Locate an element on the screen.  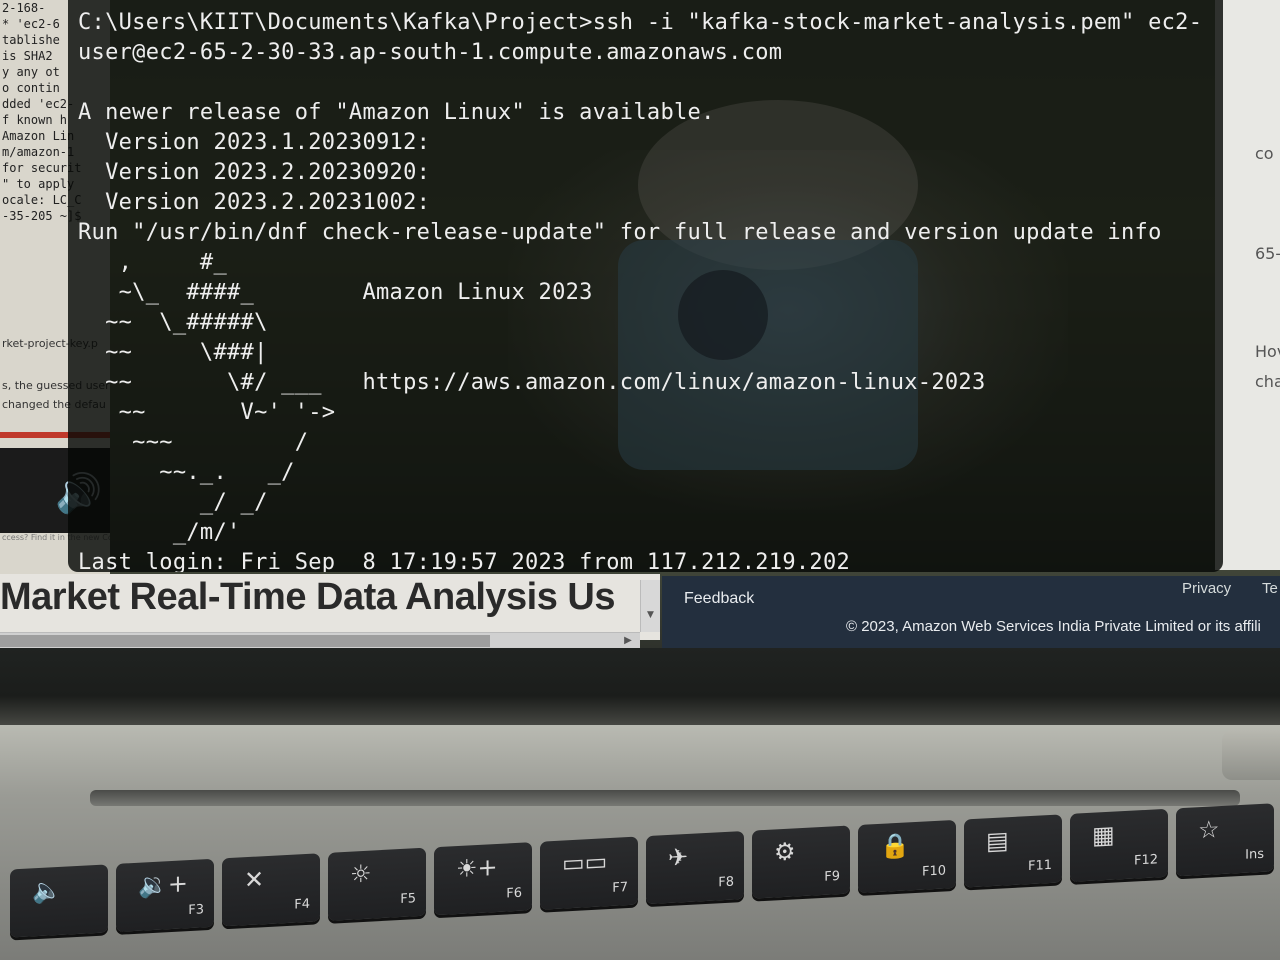
scrollbar-thumb is located at coordinates (245, 641).